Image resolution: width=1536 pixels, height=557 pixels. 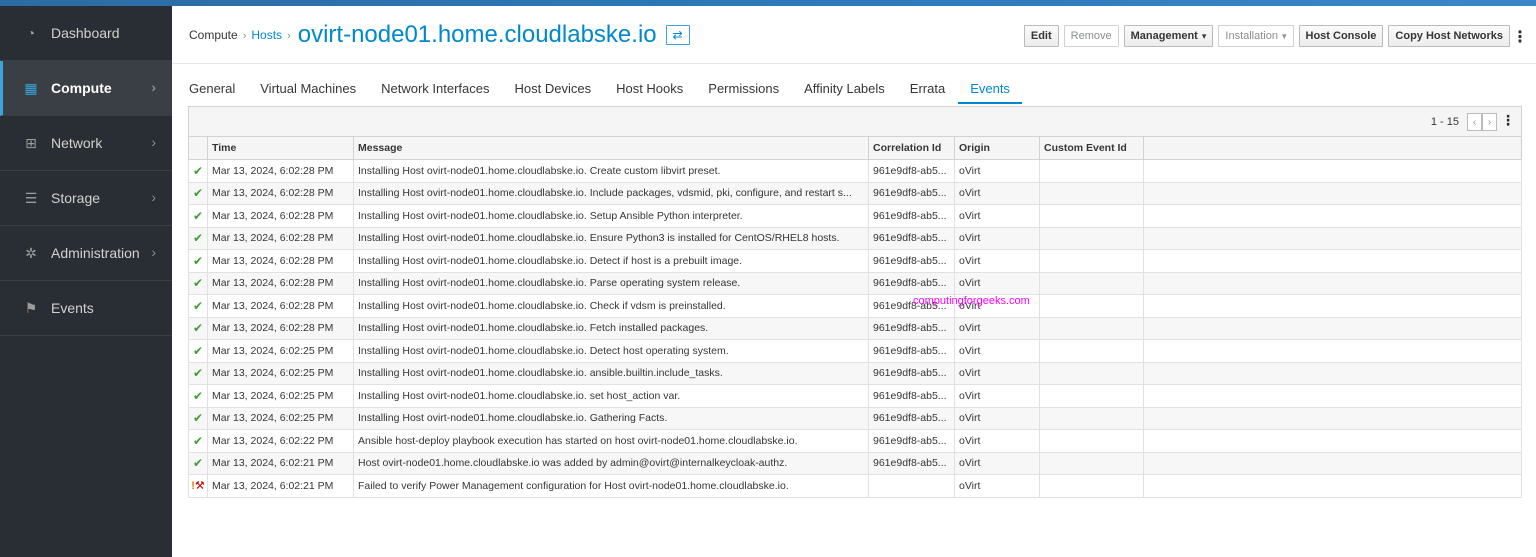 I want to click on sidebar-item-storage: ☰ Storage ›, so click(x=86, y=198).